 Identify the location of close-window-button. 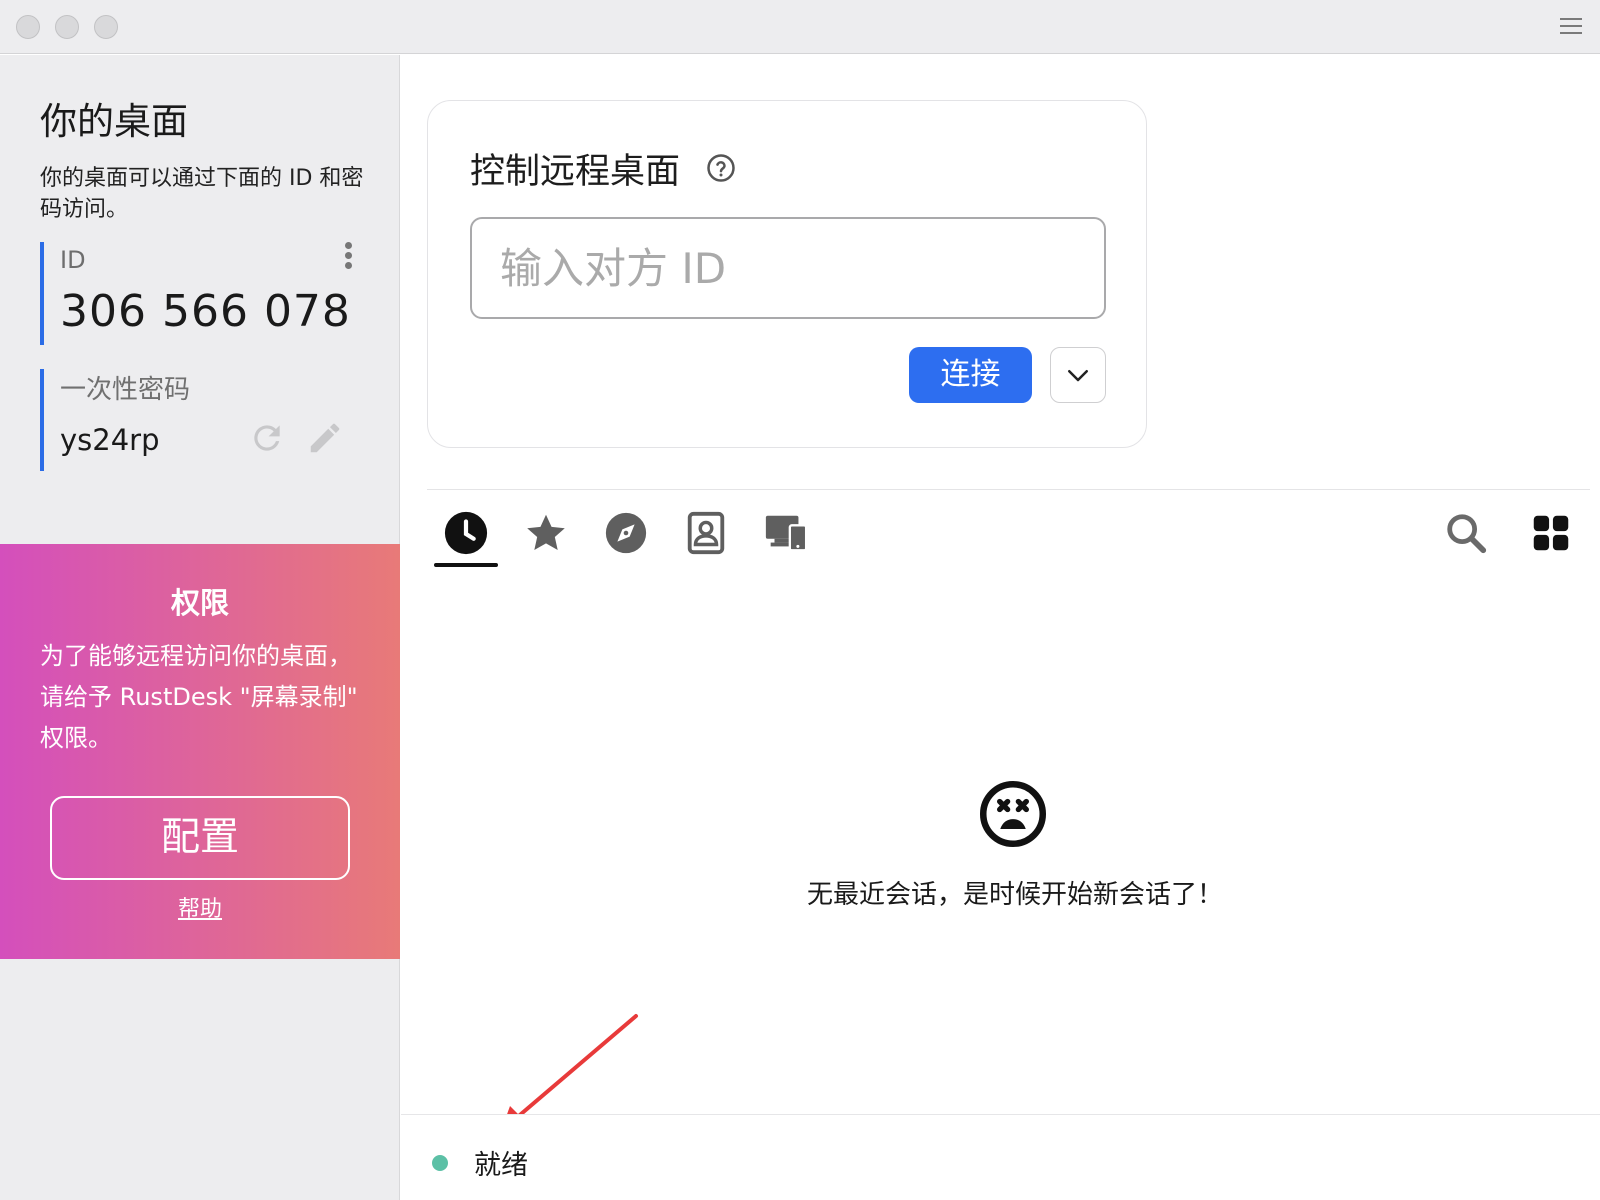
(28, 27).